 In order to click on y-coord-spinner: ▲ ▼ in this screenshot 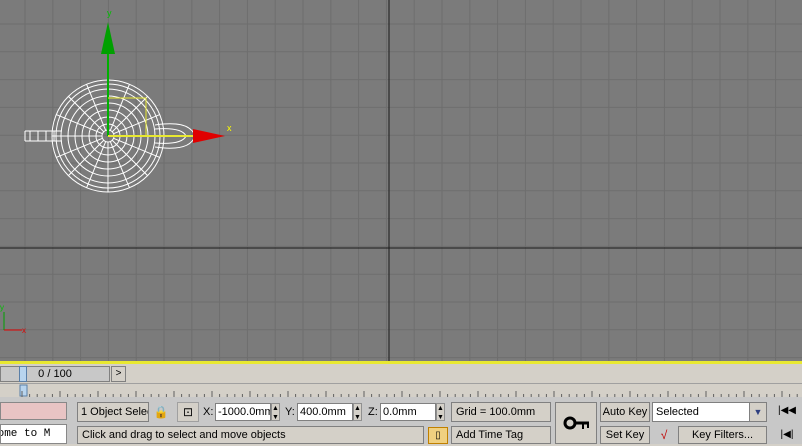, I will do `click(357, 412)`.